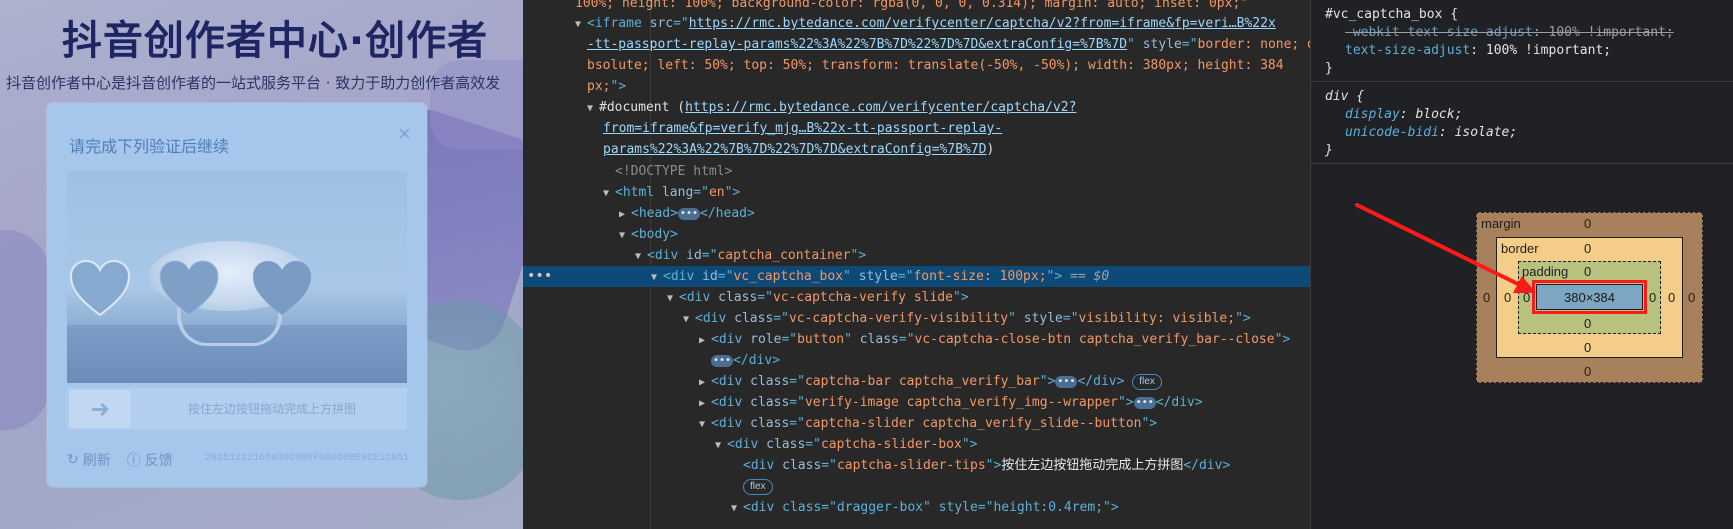 Image resolution: width=1733 pixels, height=529 pixels. Describe the element at coordinates (1587, 248) in the screenshot. I see `border-top-value: 0` at that location.